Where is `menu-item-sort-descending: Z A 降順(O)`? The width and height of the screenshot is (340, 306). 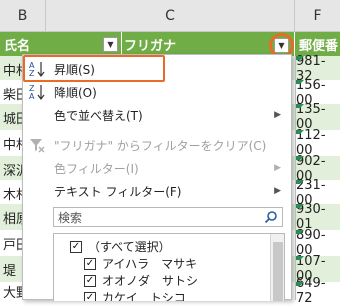
menu-item-sort-descending: Z A 降順(O) is located at coordinates (157, 92).